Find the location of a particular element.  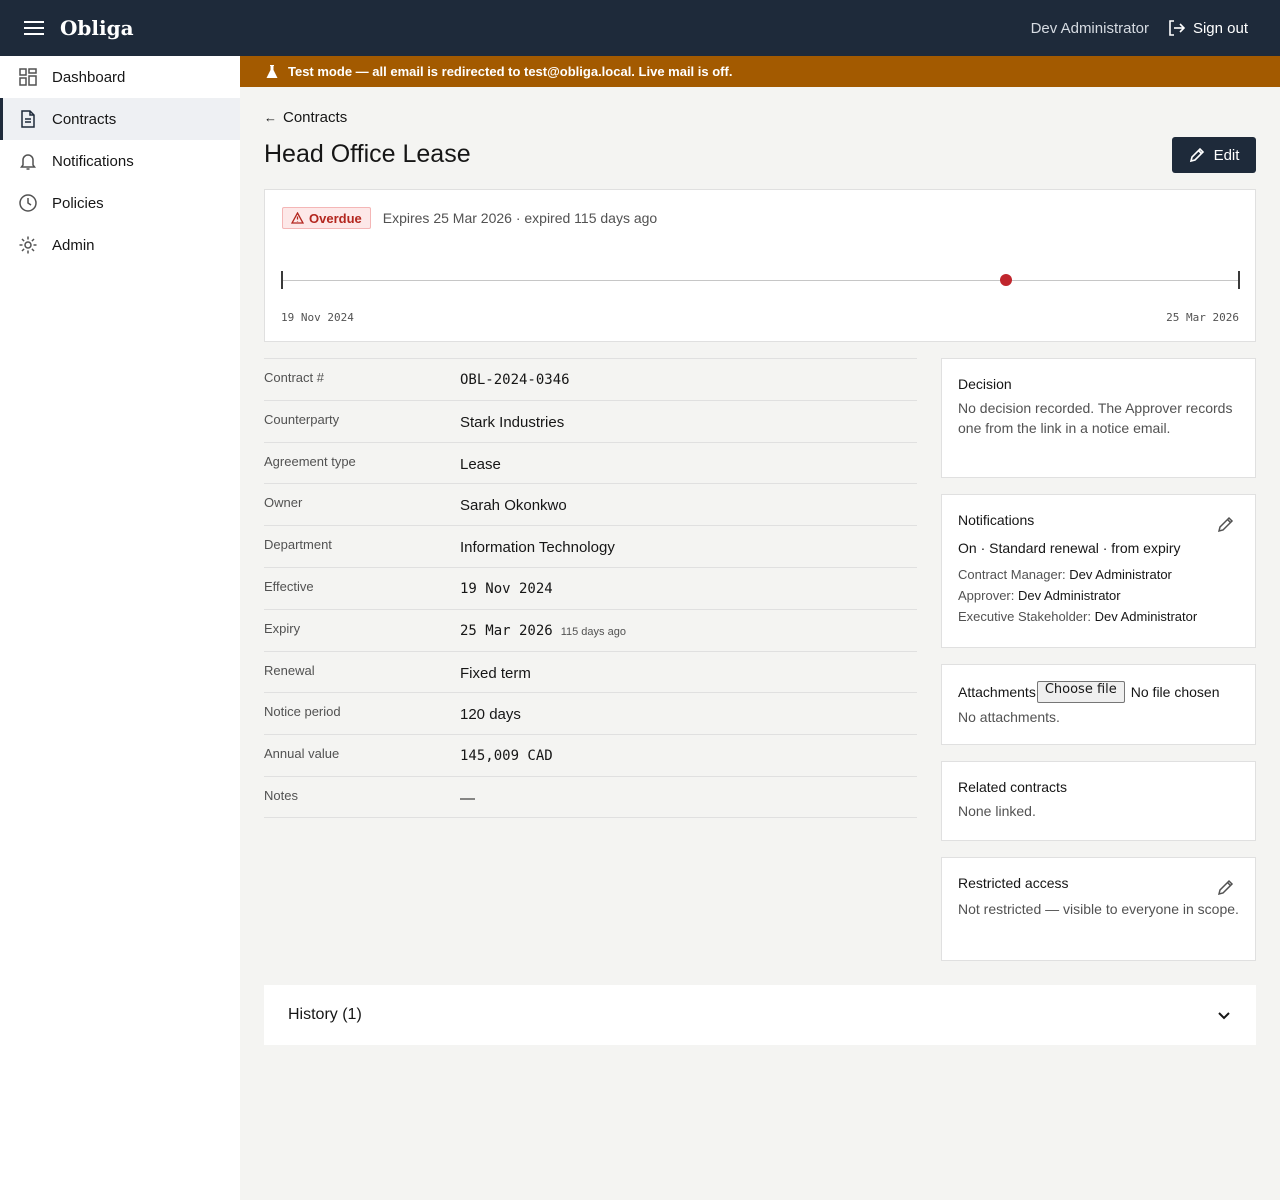

role-line: Contract Manager: Dev Administrator is located at coordinates (1098, 574).